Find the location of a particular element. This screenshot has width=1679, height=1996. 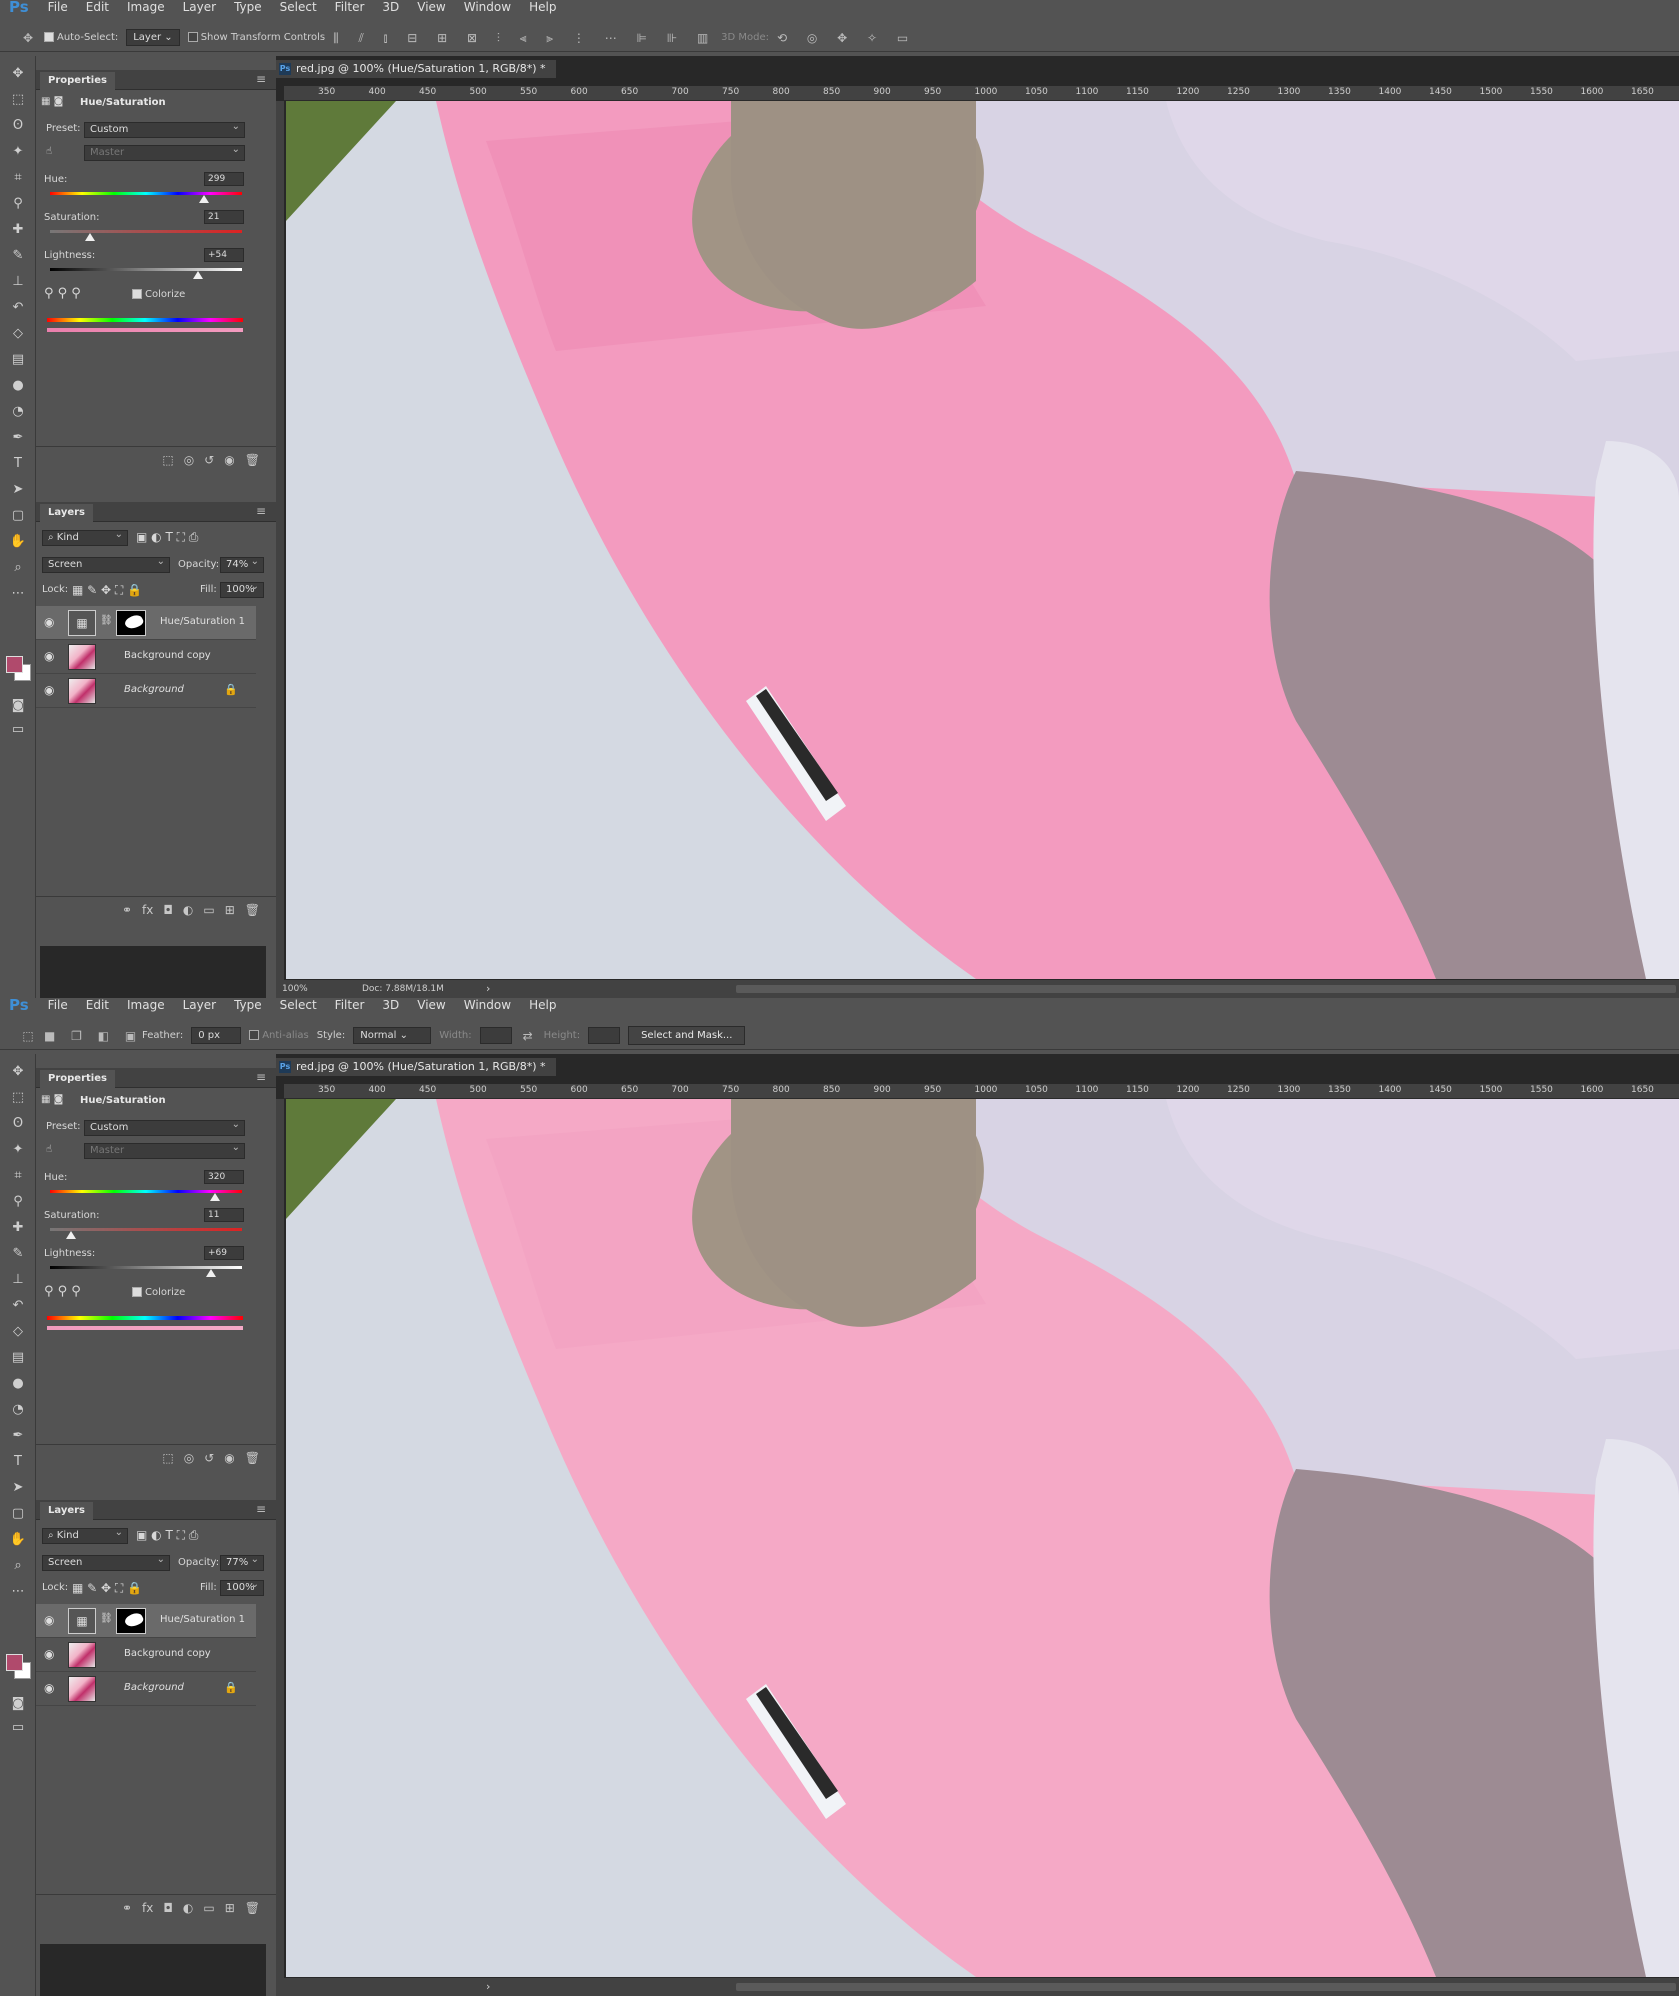

visibility-icon: ◉ is located at coordinates (229, 460).